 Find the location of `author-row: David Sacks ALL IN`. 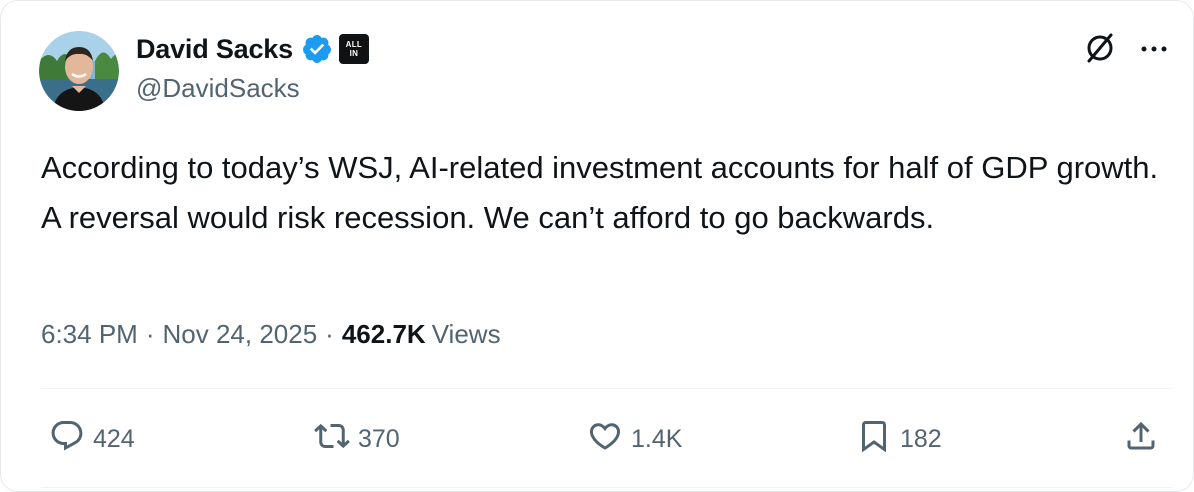

author-row: David Sacks ALL IN is located at coordinates (252, 49).